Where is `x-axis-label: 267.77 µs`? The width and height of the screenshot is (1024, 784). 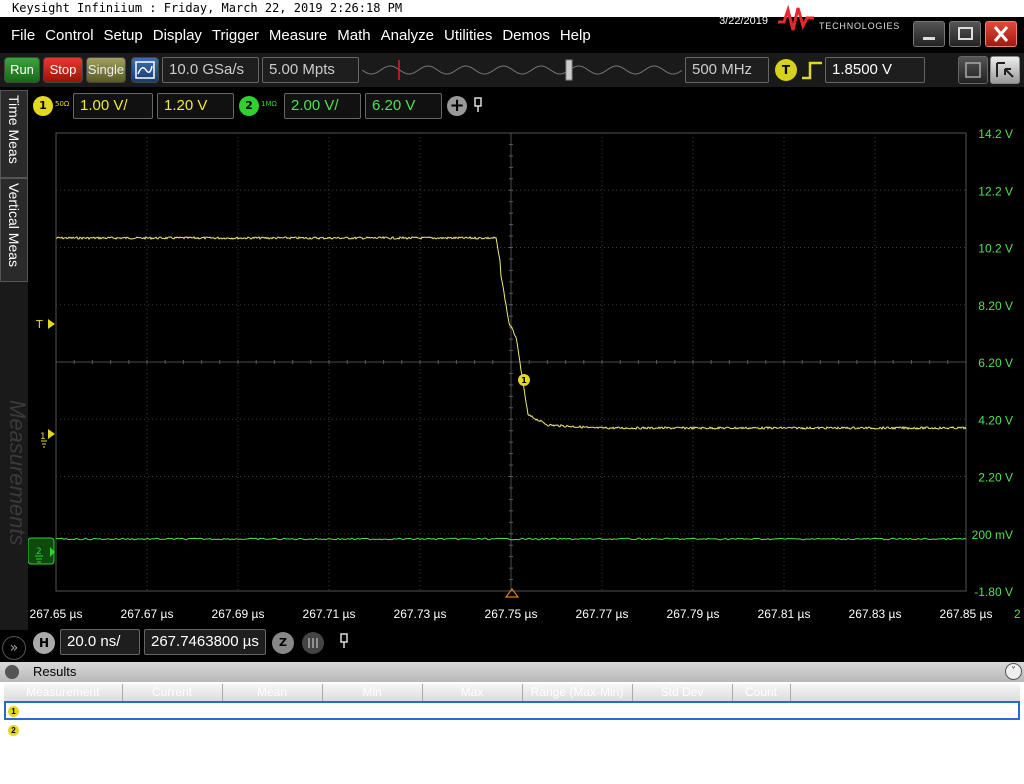 x-axis-label: 267.77 µs is located at coordinates (602, 614).